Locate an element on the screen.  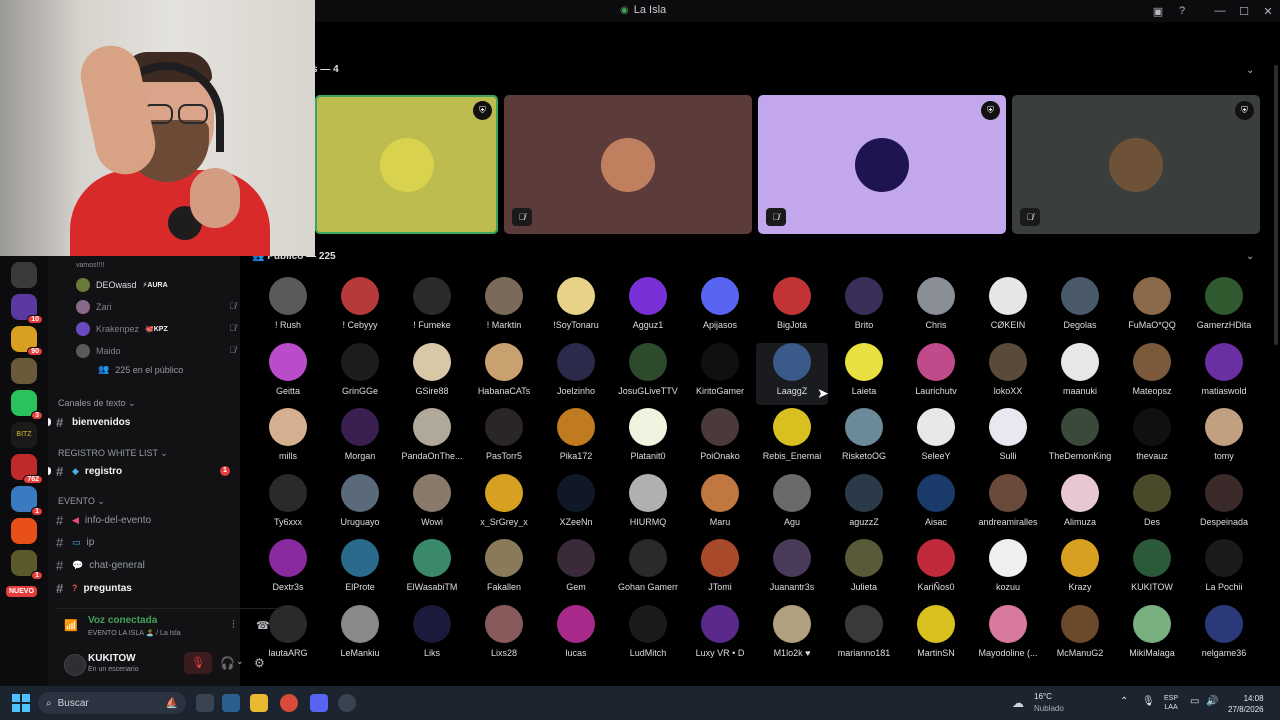
voice-channel-path: EVENTO LA ISLA 🏝️ / La Isla is located at coordinates (134, 633).